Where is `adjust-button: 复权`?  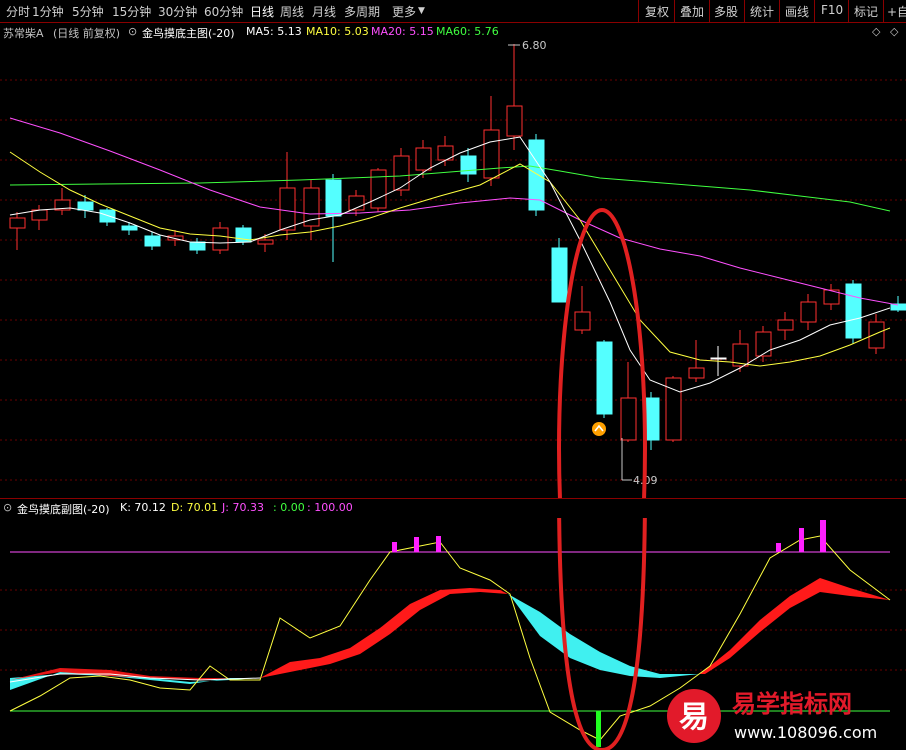
adjust-button: 复权 is located at coordinates (657, 11).